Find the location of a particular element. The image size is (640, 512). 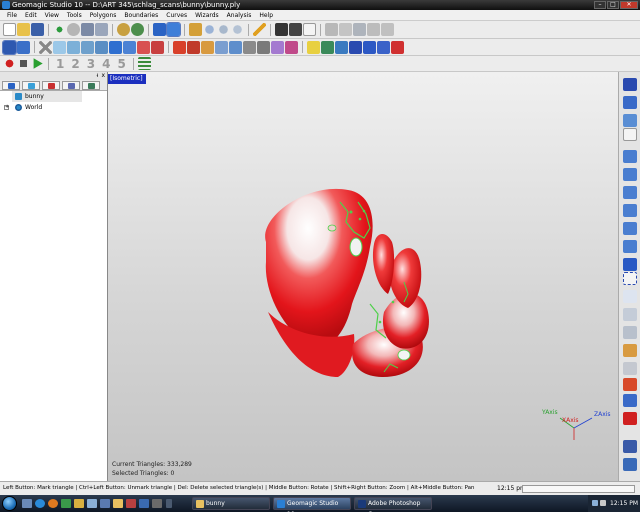

clock: 12:15 PM is located at coordinates (624, 503).